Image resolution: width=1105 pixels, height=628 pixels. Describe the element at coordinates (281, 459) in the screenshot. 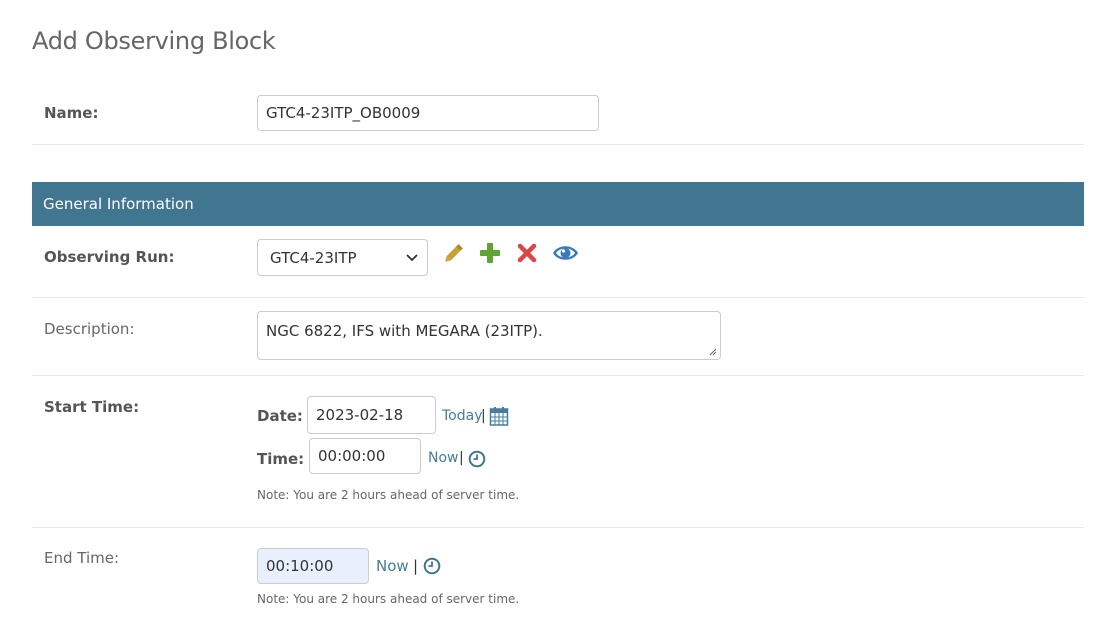

I see `time-label: Time:` at that location.